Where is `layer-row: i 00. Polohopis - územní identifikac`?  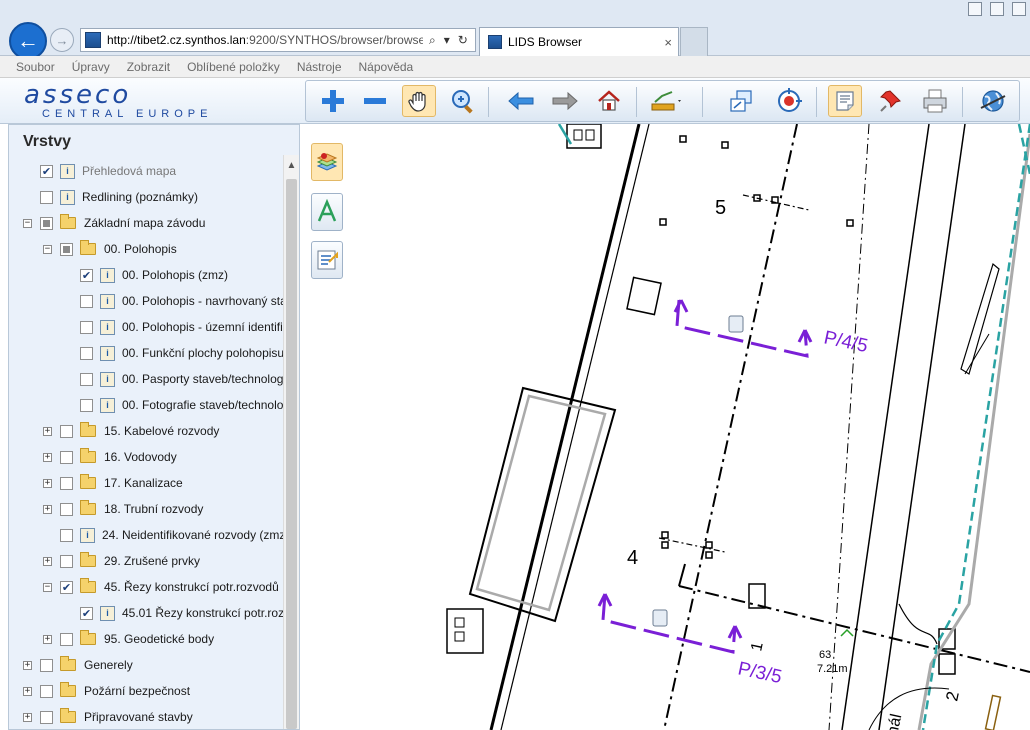
layer-row: i 00. Polohopis - územní identifikac is located at coordinates (181, 327).